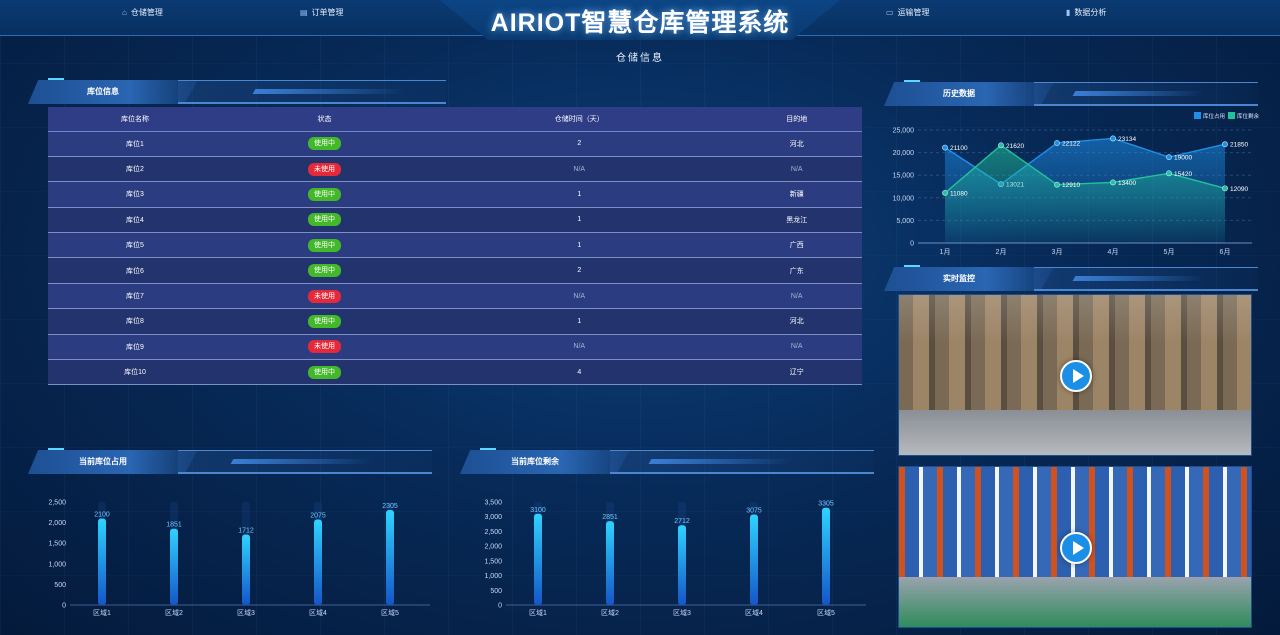 This screenshot has width=1280, height=635. What do you see at coordinates (455, 169) in the screenshot?
I see `table-row: 库位2 未使用 N/A N/A` at bounding box center [455, 169].